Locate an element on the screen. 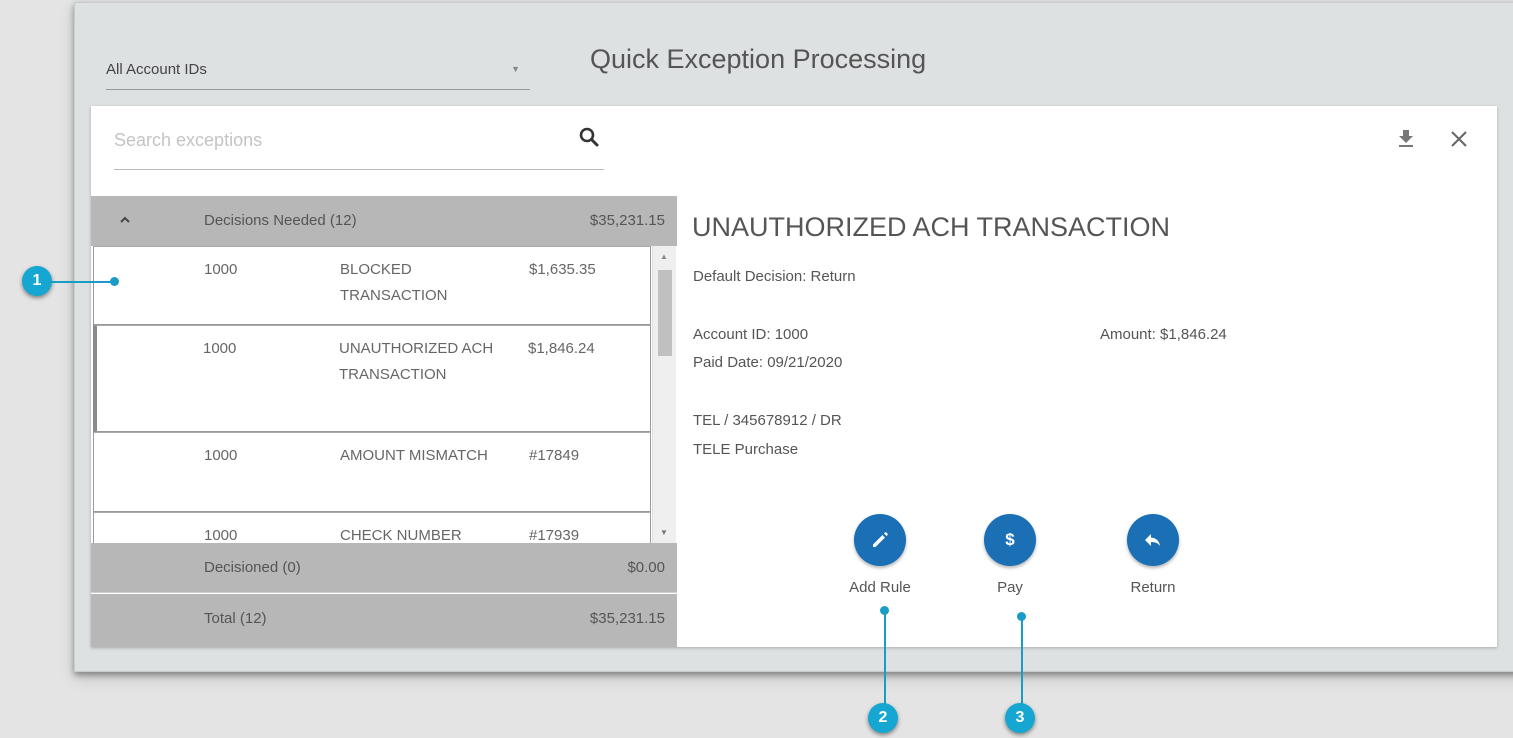 The image size is (1513, 738). list-item: 1000 CHECK NUMBER #17939 is located at coordinates (372, 527).